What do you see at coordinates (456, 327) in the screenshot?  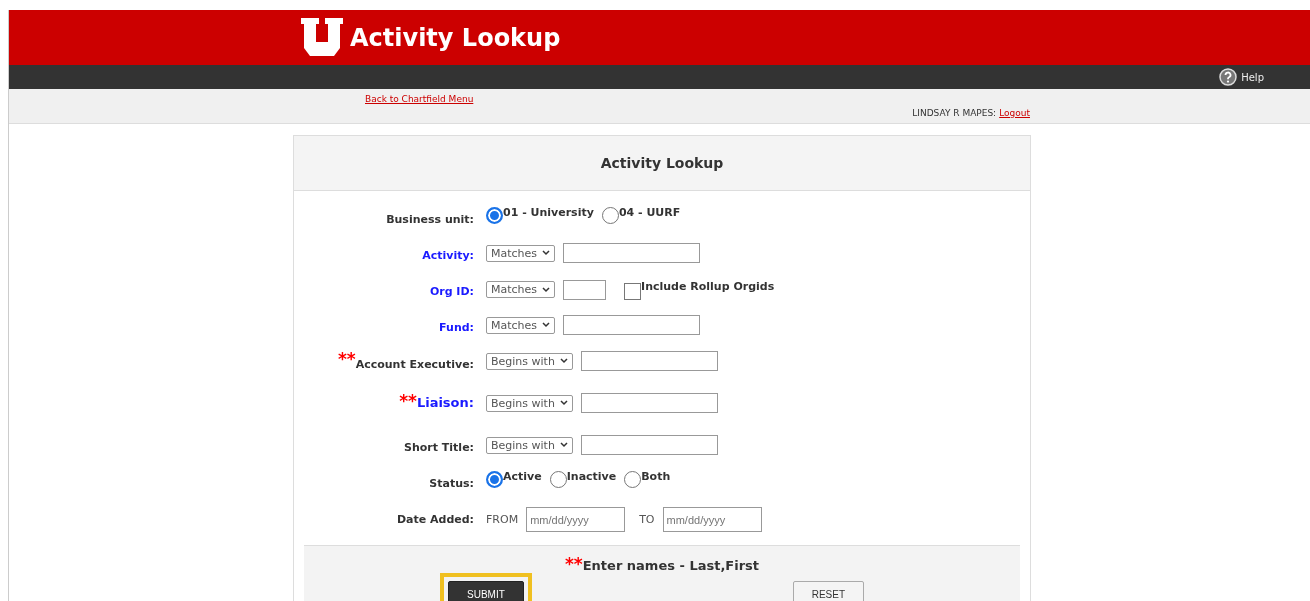 I see `field-label-link: Fund:` at bounding box center [456, 327].